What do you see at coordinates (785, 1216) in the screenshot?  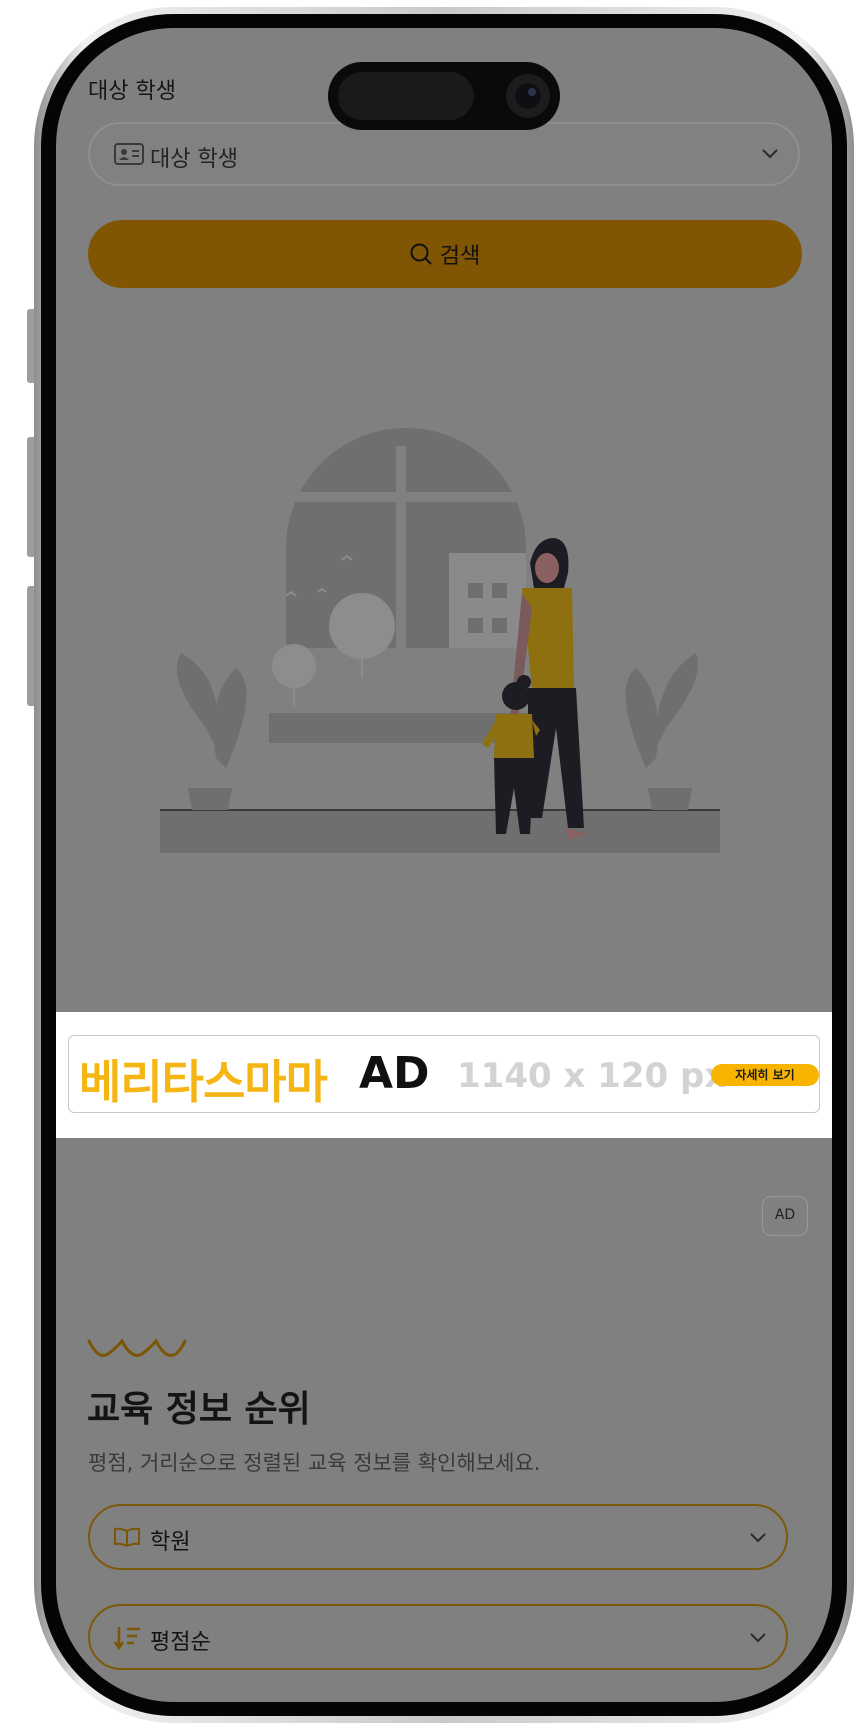 I see `ad-badge: AD` at bounding box center [785, 1216].